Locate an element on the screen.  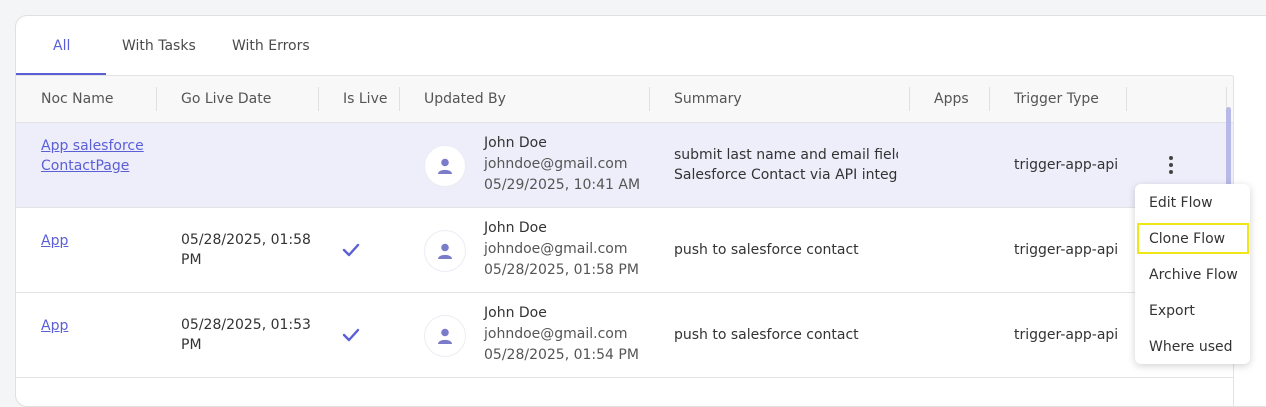
updated-timestamp: 05/29/2025, 10:41 AM is located at coordinates (562, 185).